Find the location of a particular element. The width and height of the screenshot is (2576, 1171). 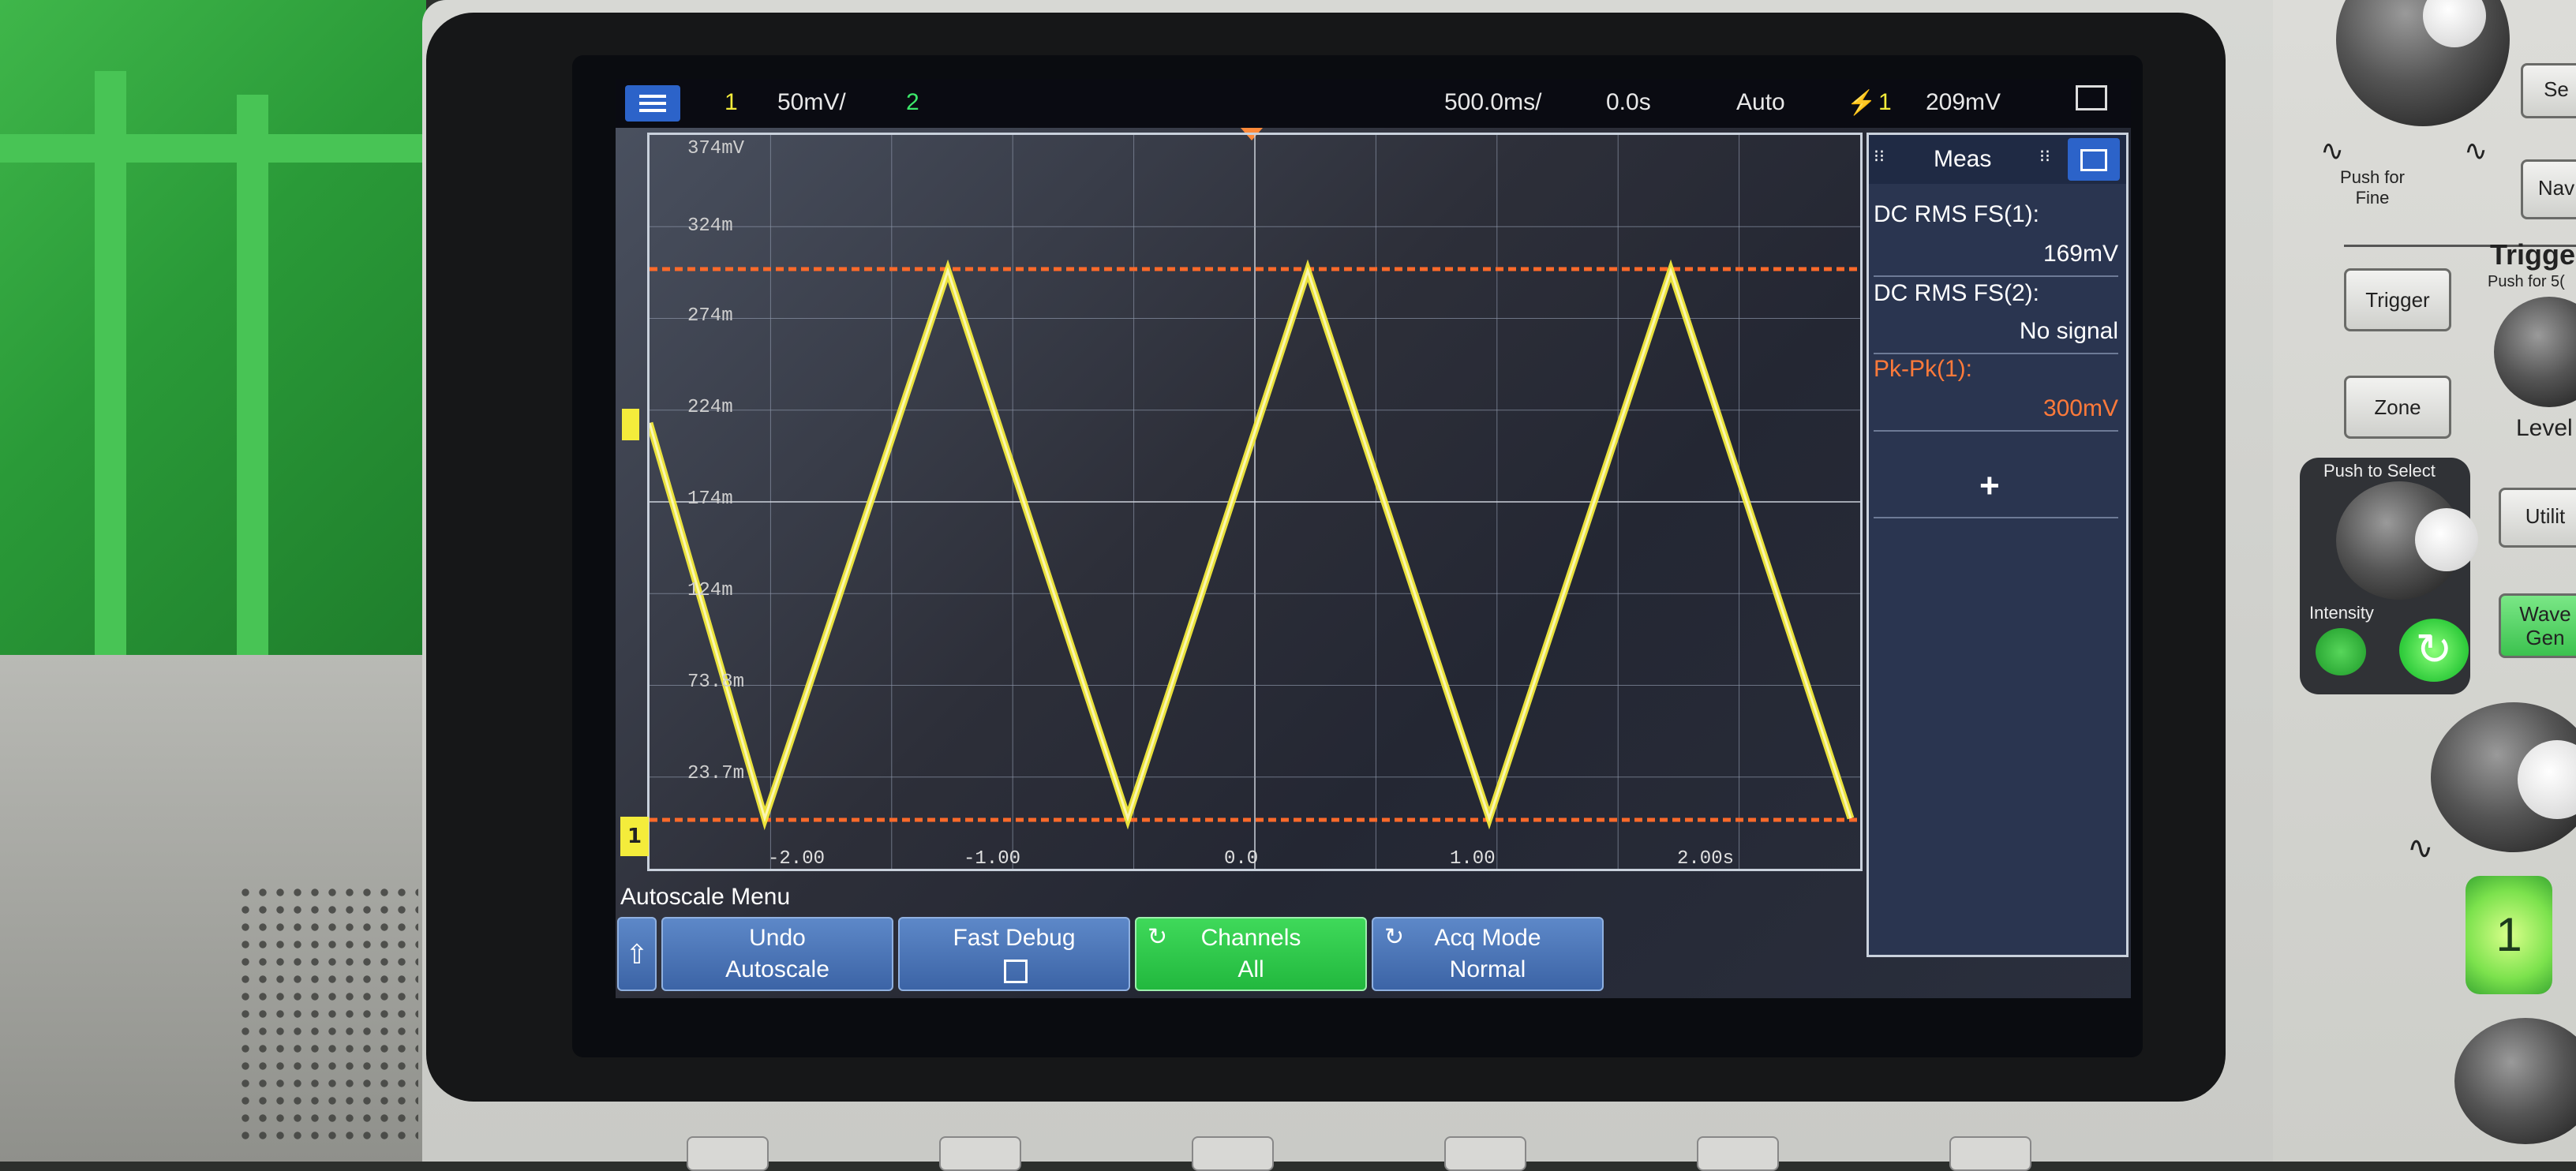

y-label: 374mV is located at coordinates (716, 148).